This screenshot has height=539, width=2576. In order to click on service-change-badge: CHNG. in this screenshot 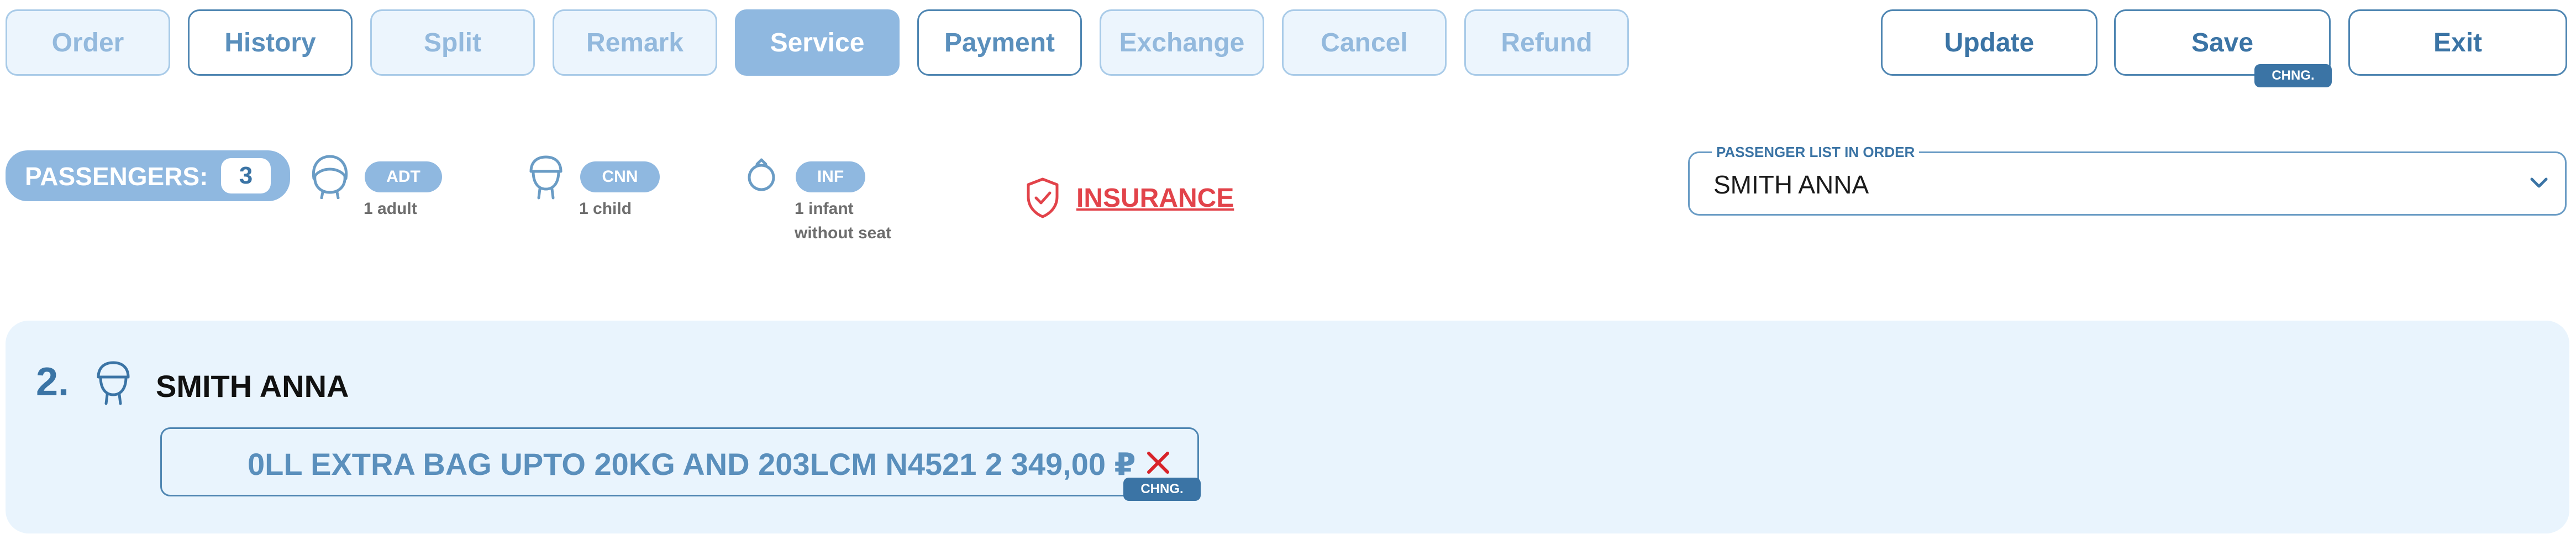, I will do `click(1162, 489)`.